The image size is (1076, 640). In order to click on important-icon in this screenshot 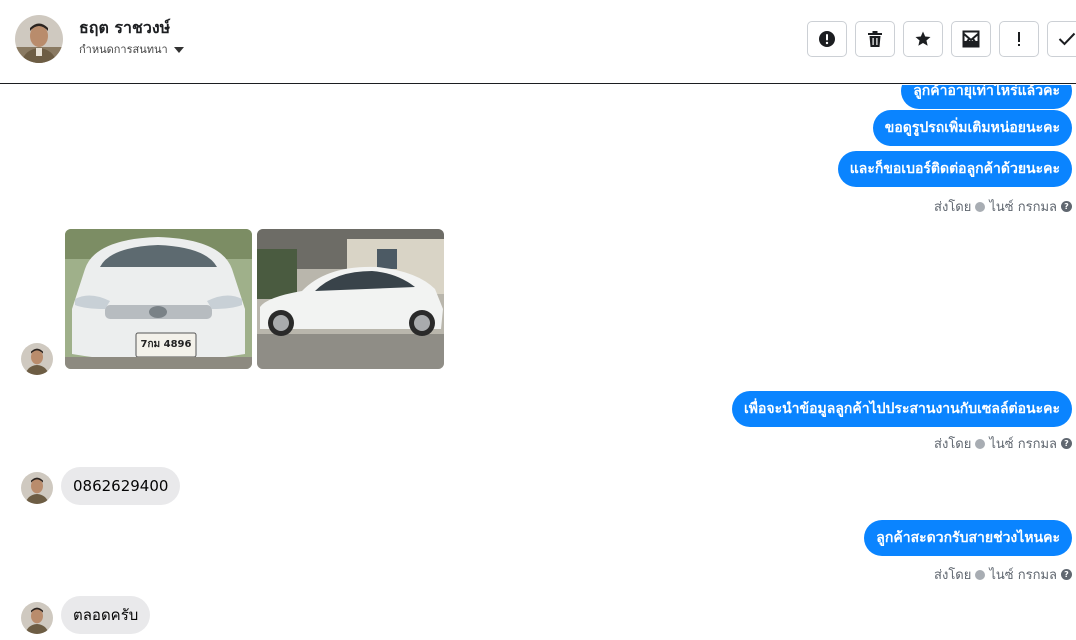, I will do `click(1019, 39)`.